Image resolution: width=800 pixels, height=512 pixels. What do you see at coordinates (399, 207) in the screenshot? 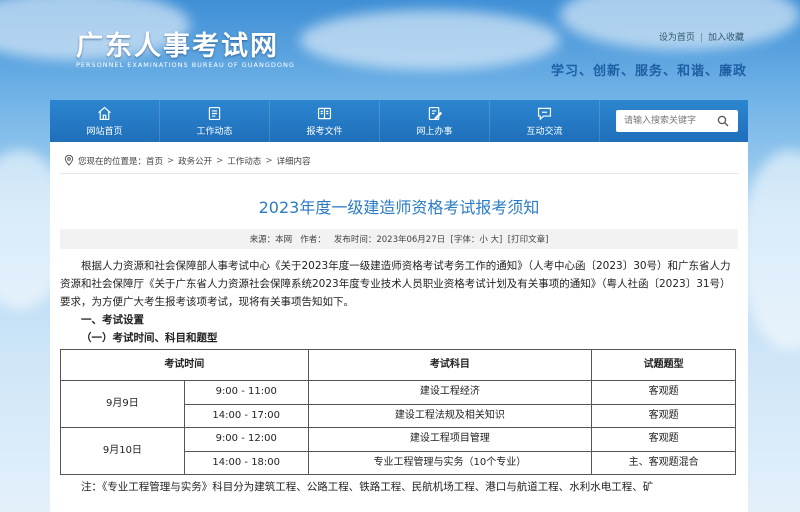
I see `article-title: 2023年度一级建造师资格考试报考须知` at bounding box center [399, 207].